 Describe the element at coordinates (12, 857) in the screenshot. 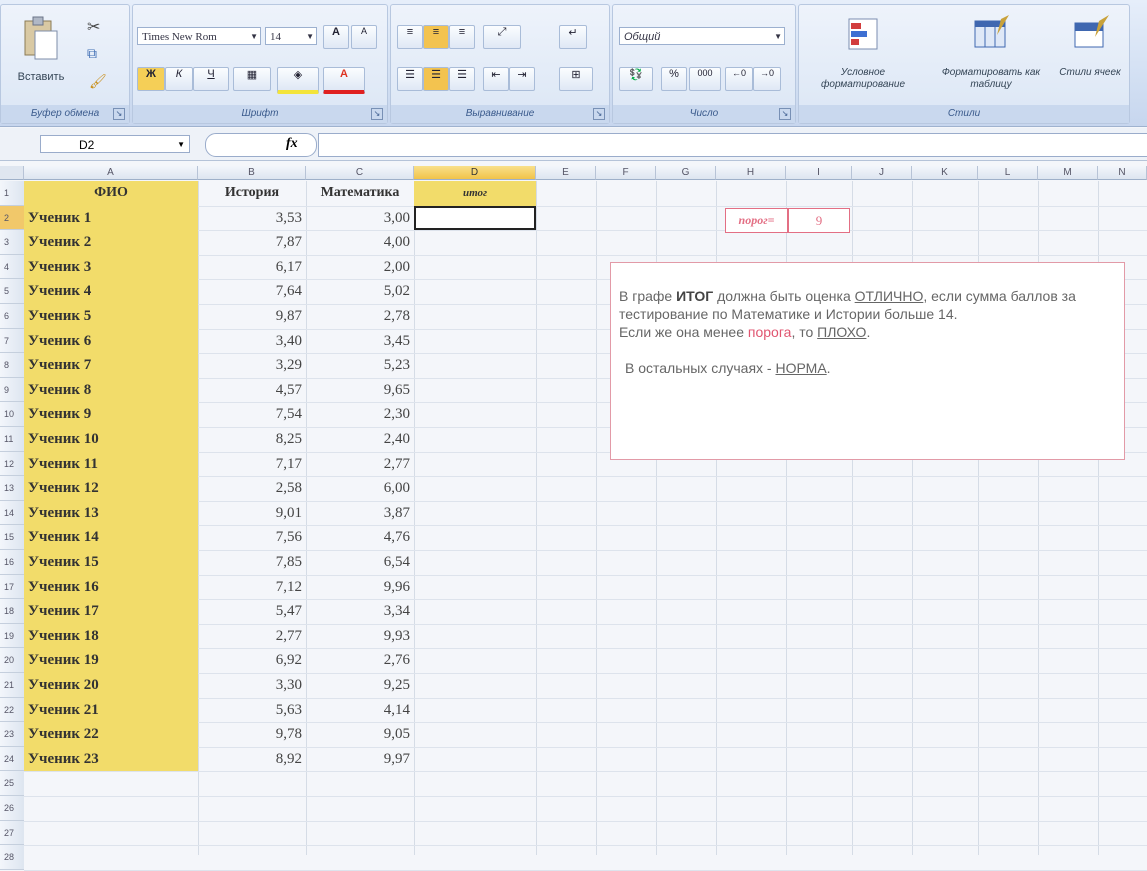

I see `row-header: 28` at that location.